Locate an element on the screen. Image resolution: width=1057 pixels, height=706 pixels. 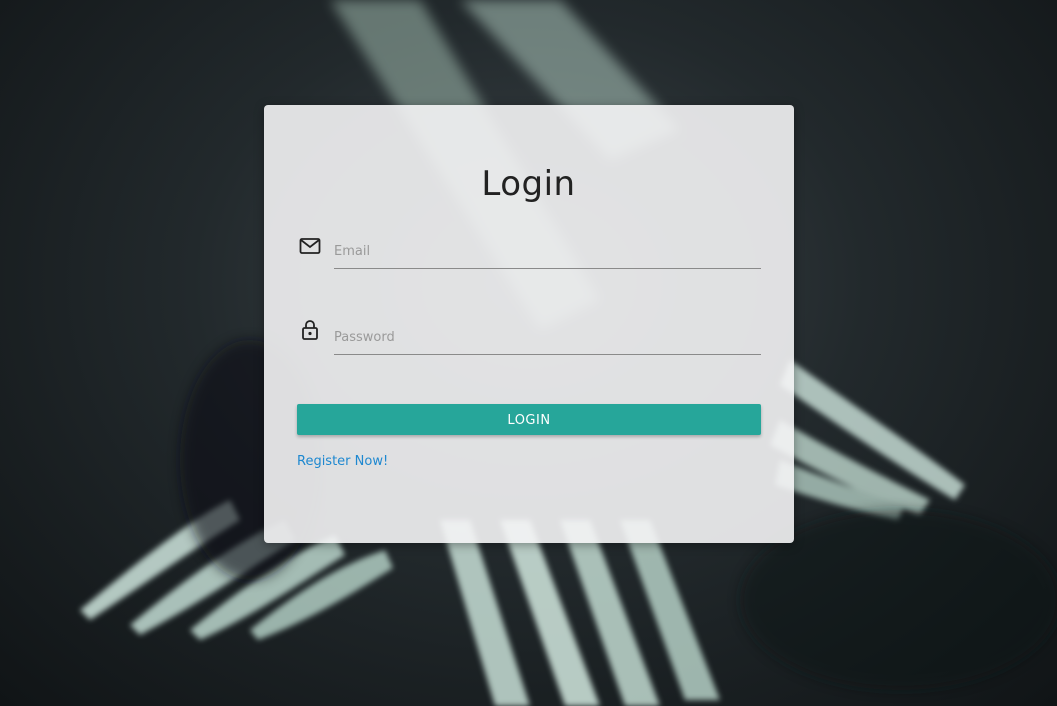
lock-icon is located at coordinates (310, 330).